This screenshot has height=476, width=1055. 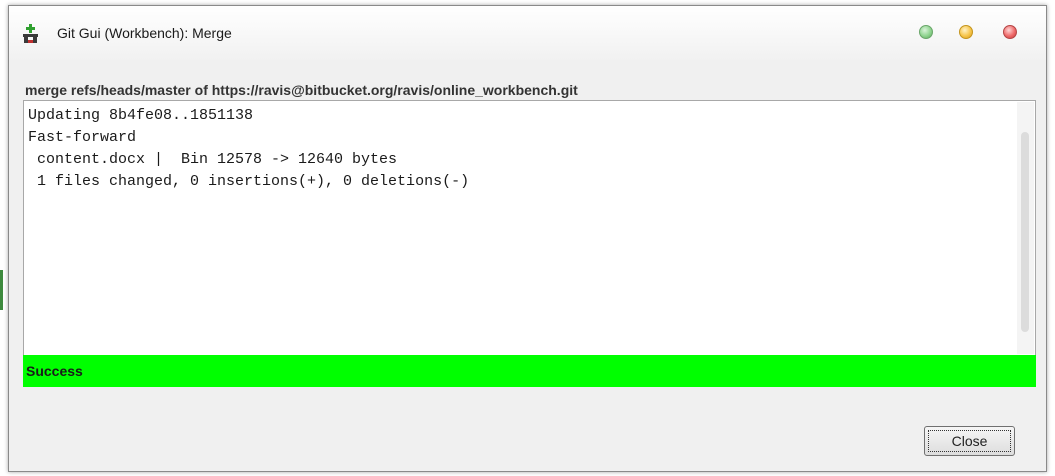 I want to click on title-bar: Git Gui (Workbench): Merge, so click(x=527, y=33).